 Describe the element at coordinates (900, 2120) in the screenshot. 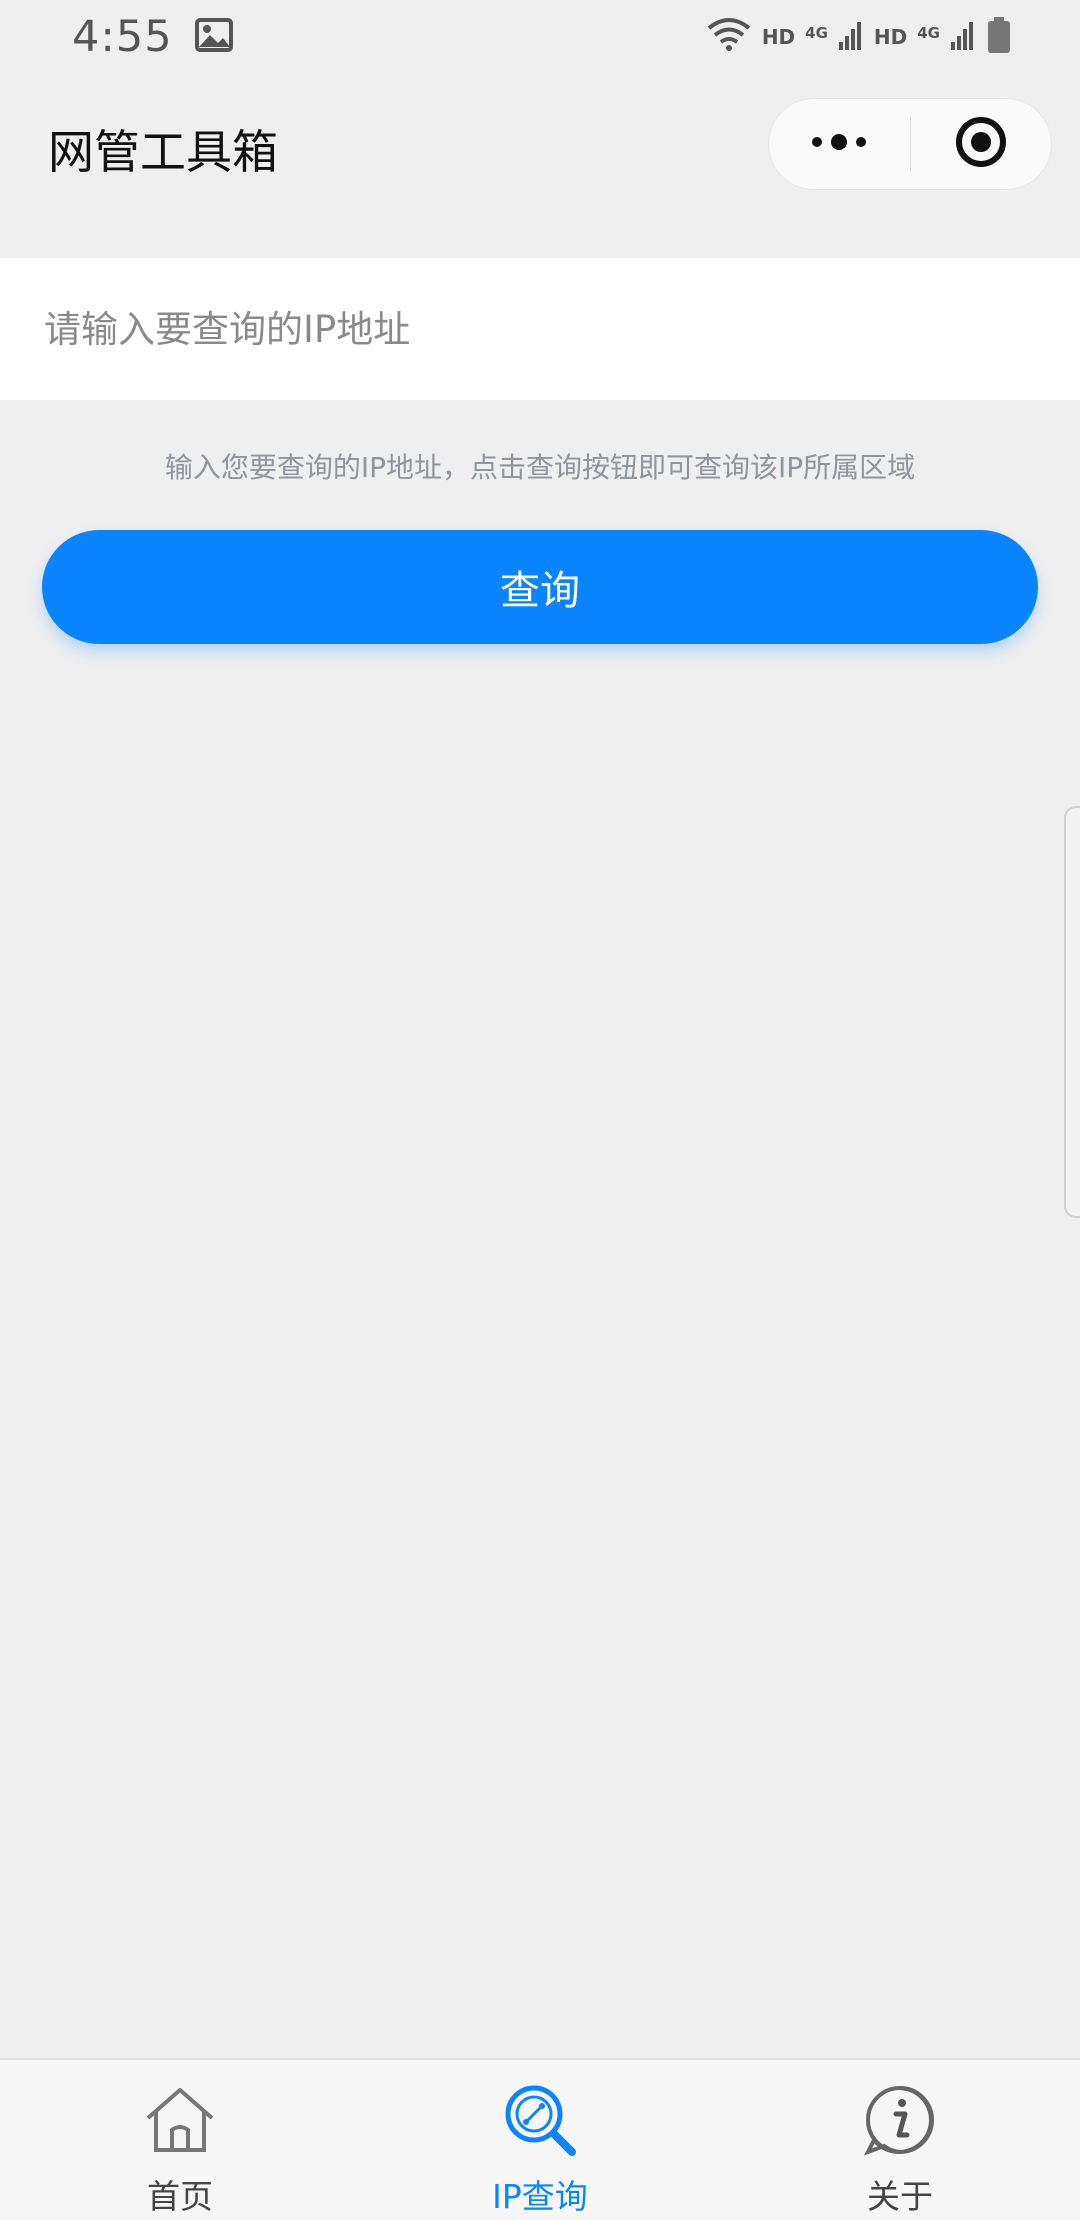

I see `info-icon` at that location.